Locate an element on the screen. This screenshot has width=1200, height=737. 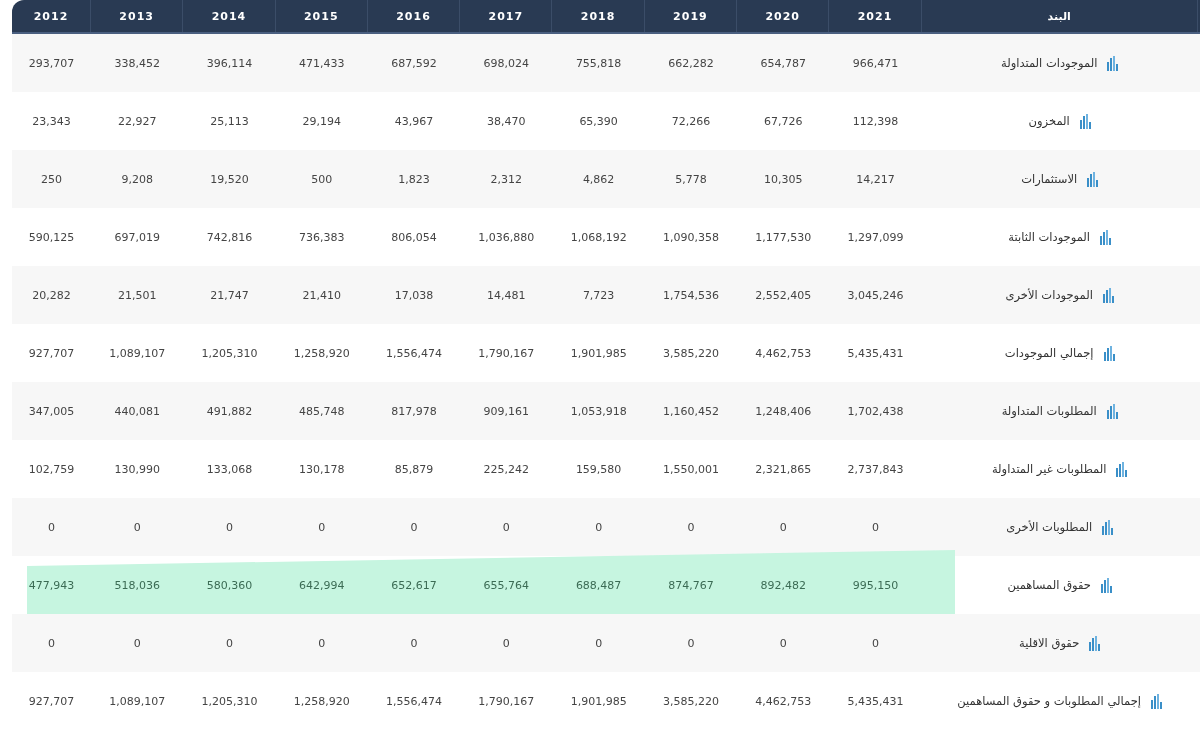
table-cell-text: 5,778 is located at coordinates (691, 179).